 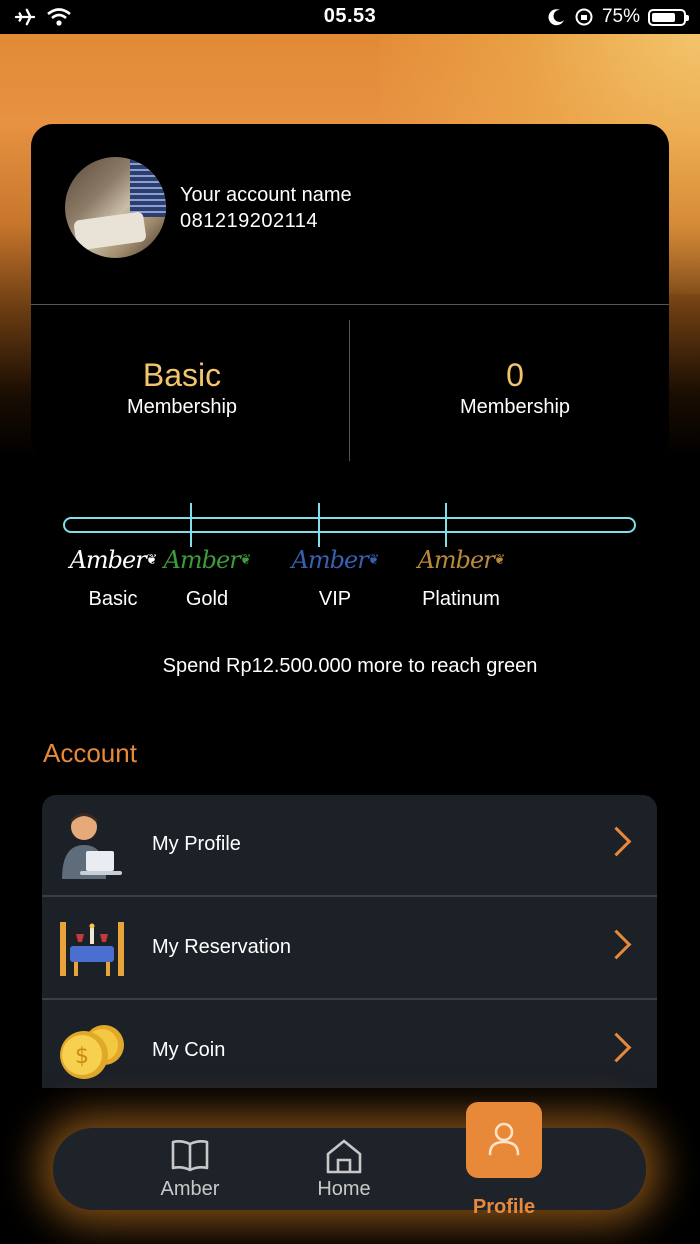 I want to click on status-right: 75%, so click(x=618, y=17).